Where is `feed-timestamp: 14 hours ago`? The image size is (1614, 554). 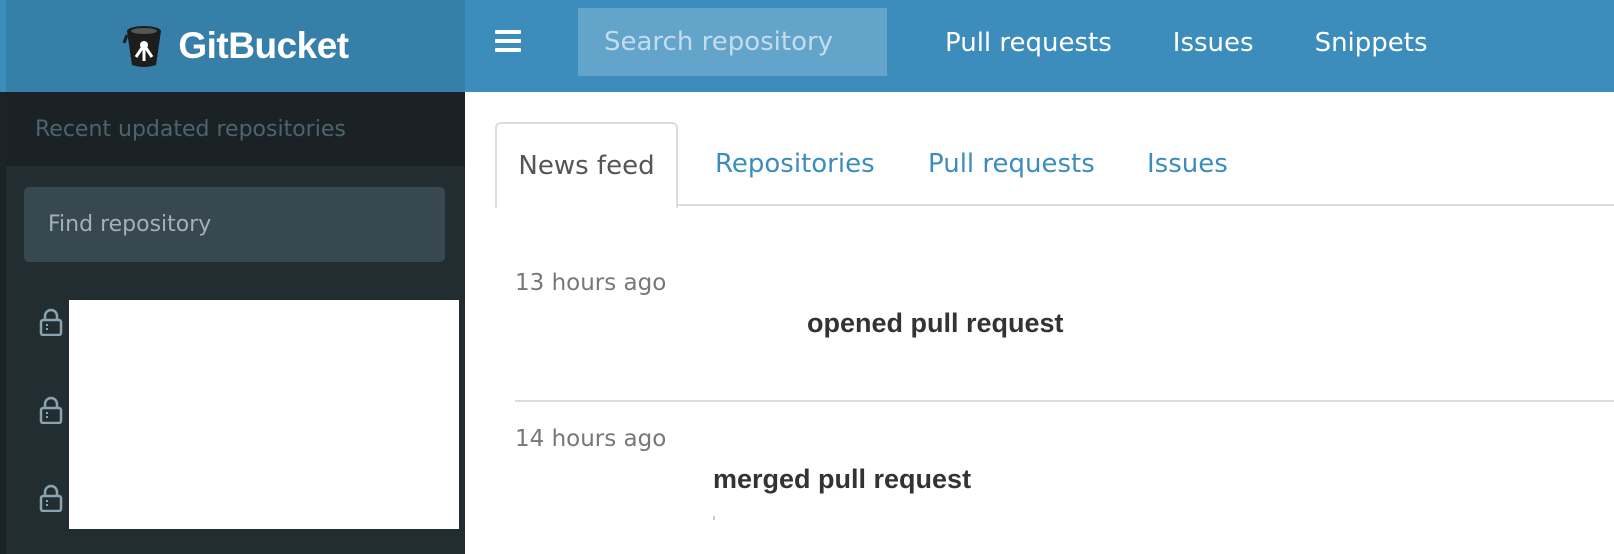 feed-timestamp: 14 hours ago is located at coordinates (591, 439).